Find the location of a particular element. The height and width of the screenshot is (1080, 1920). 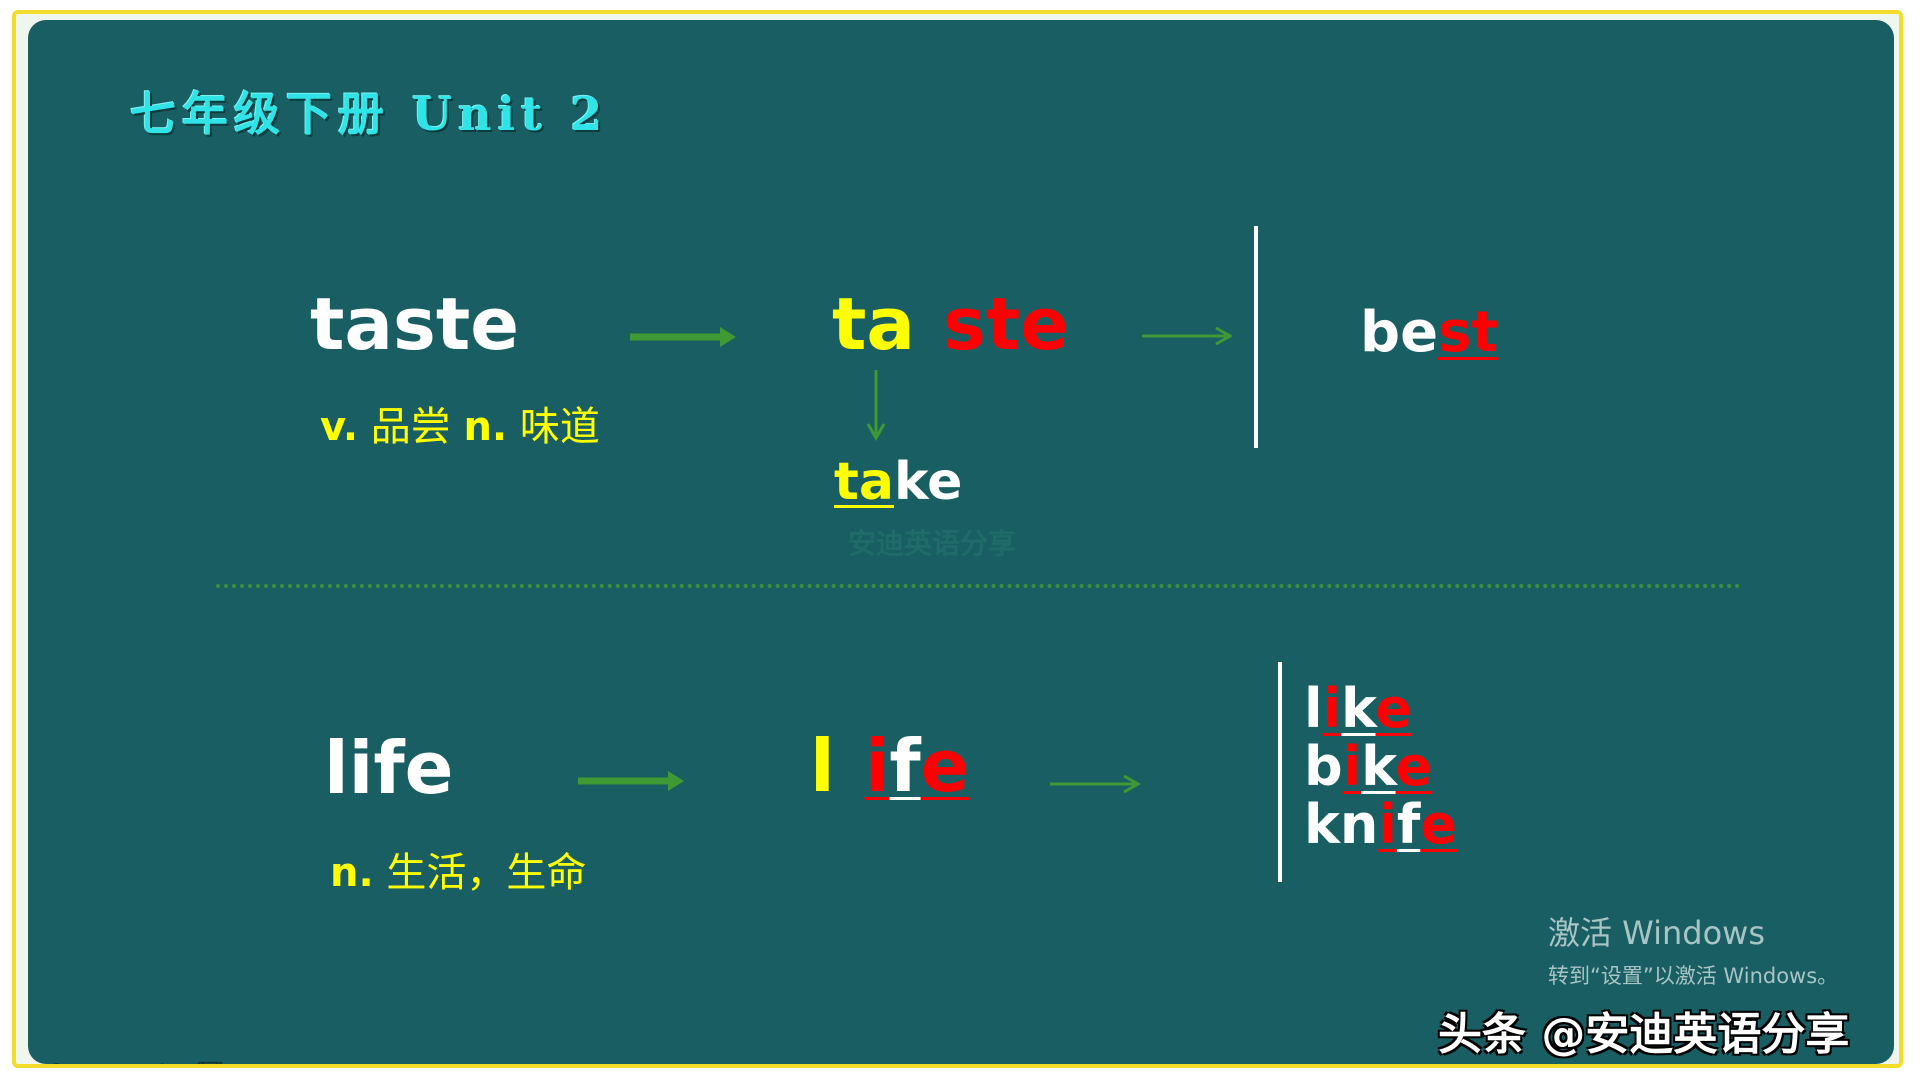

annotation-toolbar: ✎ ∿ ✐ ⌫ ➶ ◎ is located at coordinates (180, 1061).